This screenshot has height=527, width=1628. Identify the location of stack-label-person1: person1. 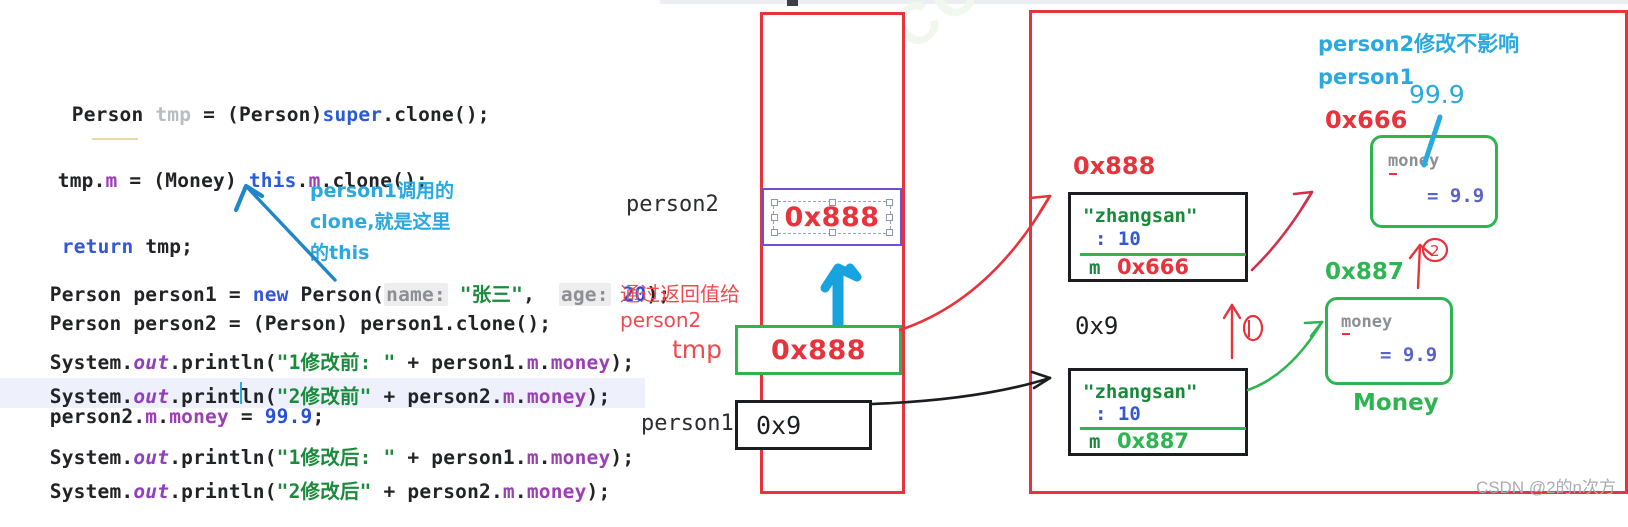
(687, 423).